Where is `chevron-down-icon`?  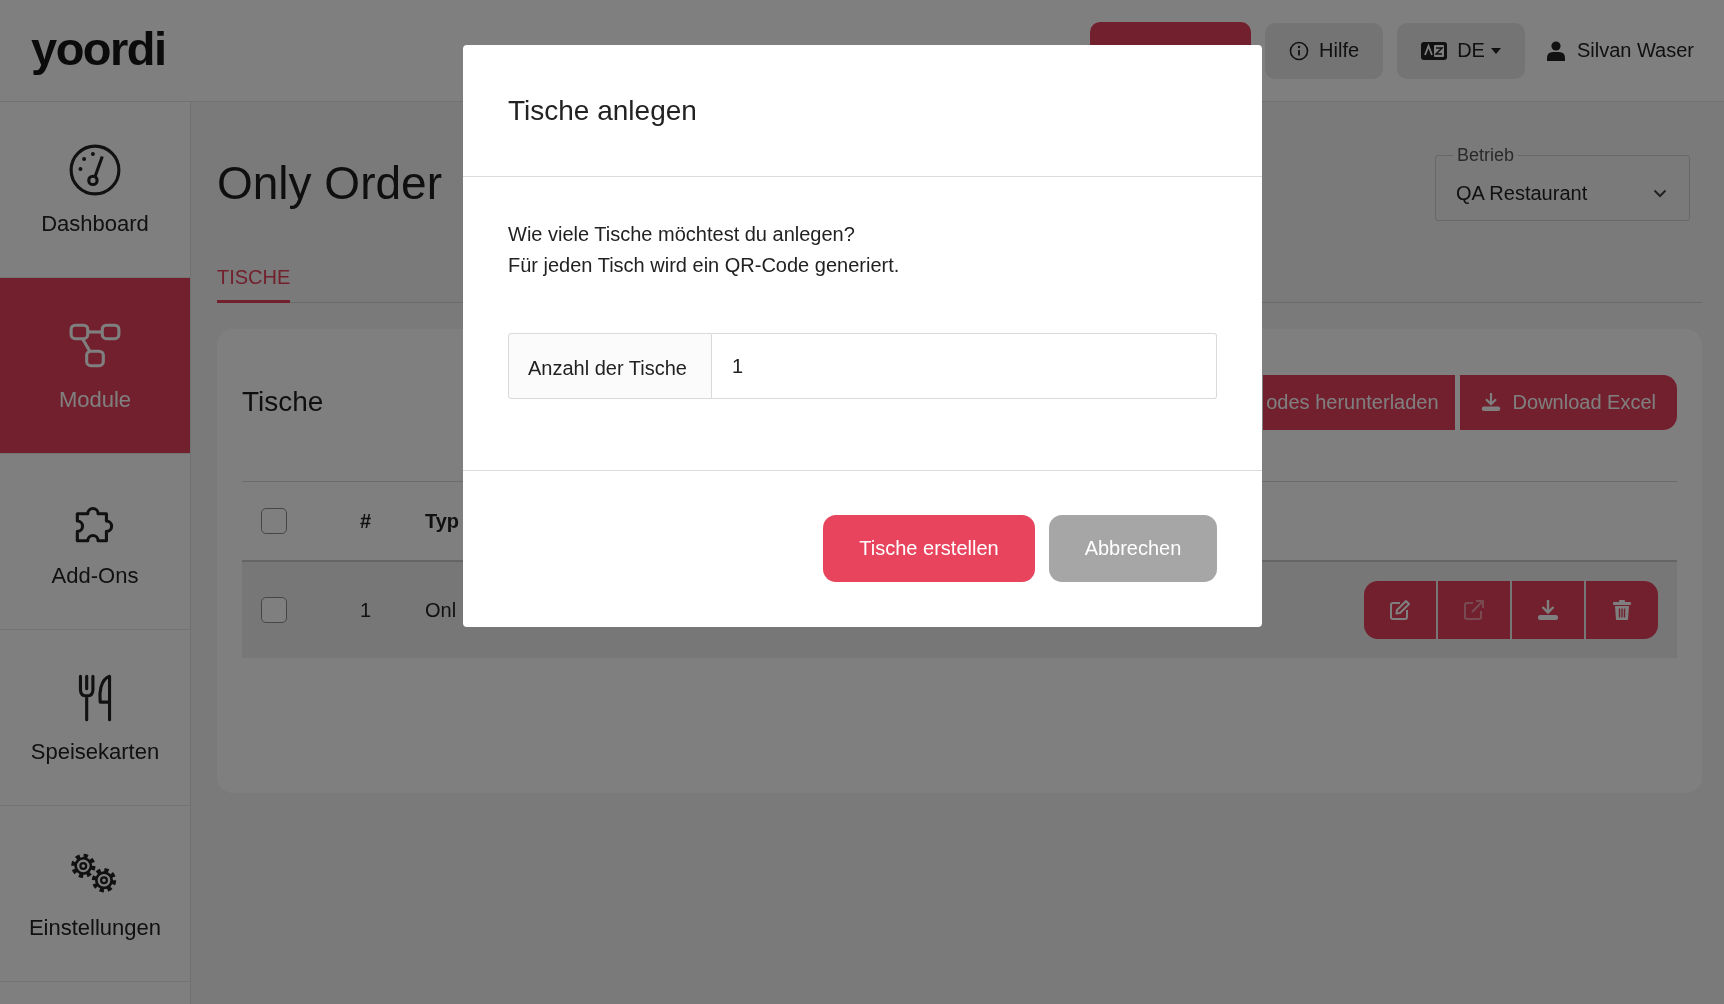 chevron-down-icon is located at coordinates (1660, 193).